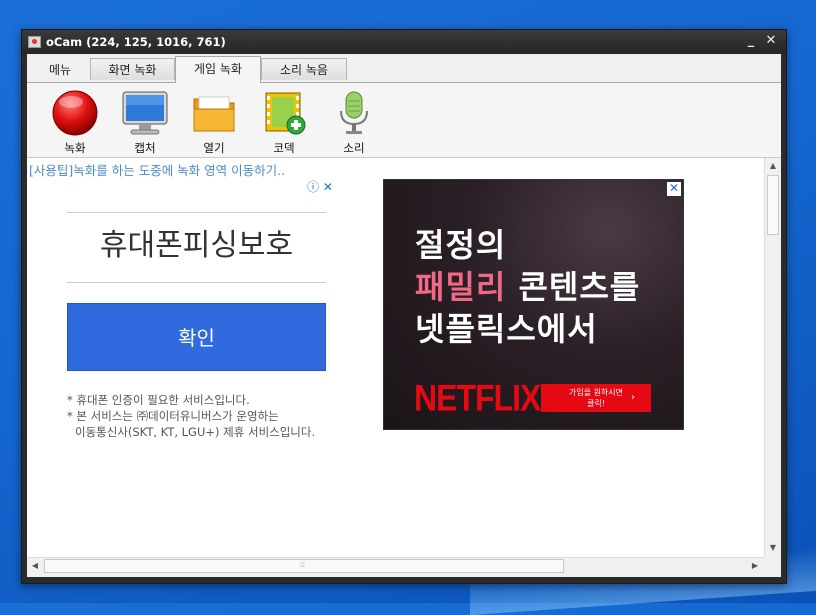  What do you see at coordinates (354, 148) in the screenshot?
I see `sound-label: 소리` at bounding box center [354, 148].